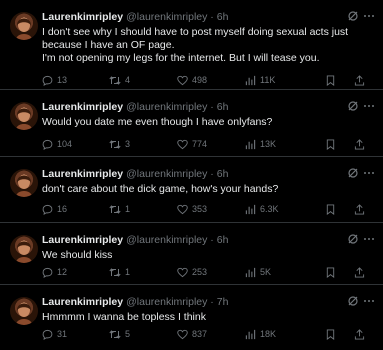  Describe the element at coordinates (119, 80) in the screenshot. I see `retweet-button: 4` at that location.